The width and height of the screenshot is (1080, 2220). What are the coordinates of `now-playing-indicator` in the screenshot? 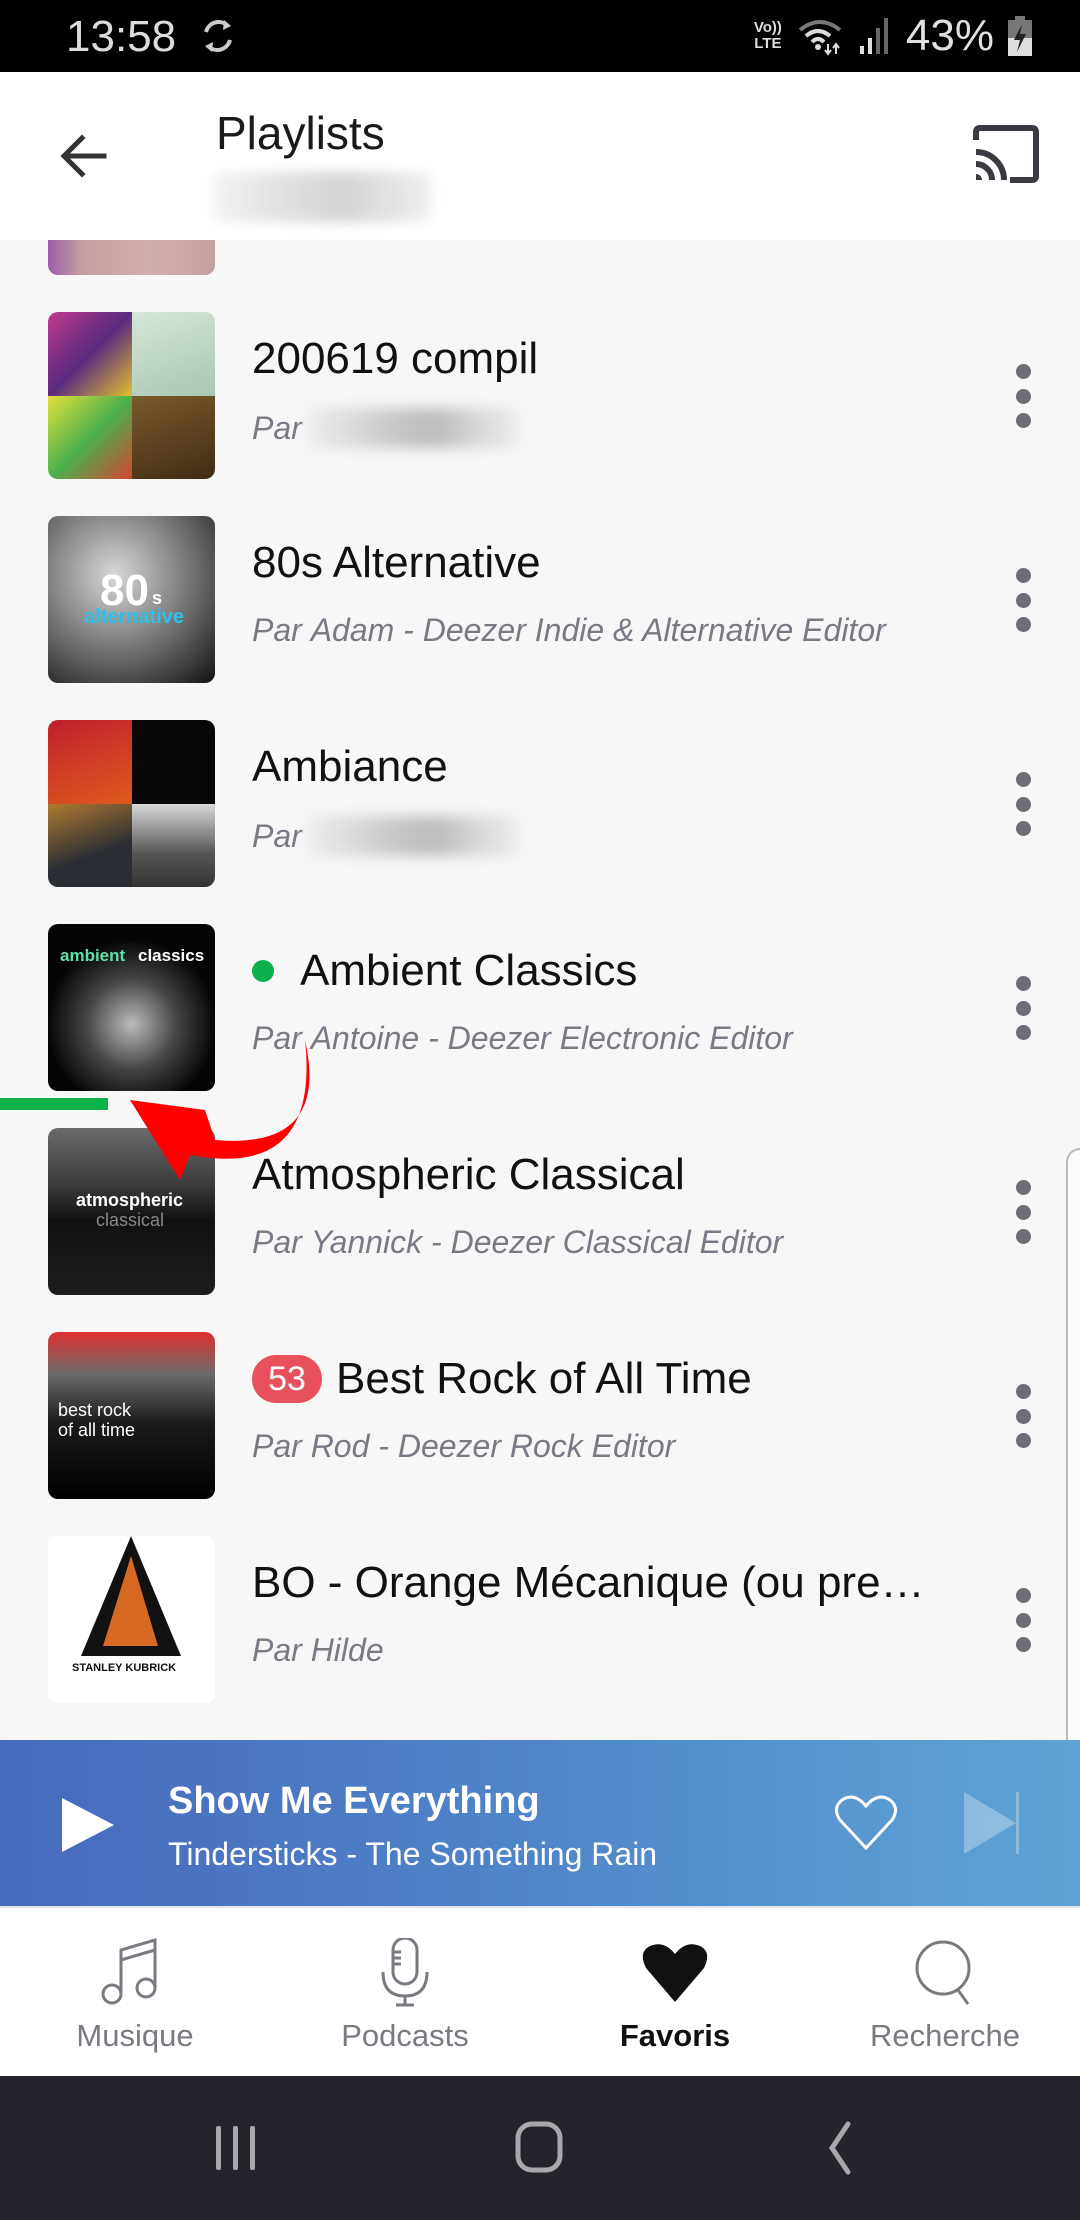 It's located at (263, 971).